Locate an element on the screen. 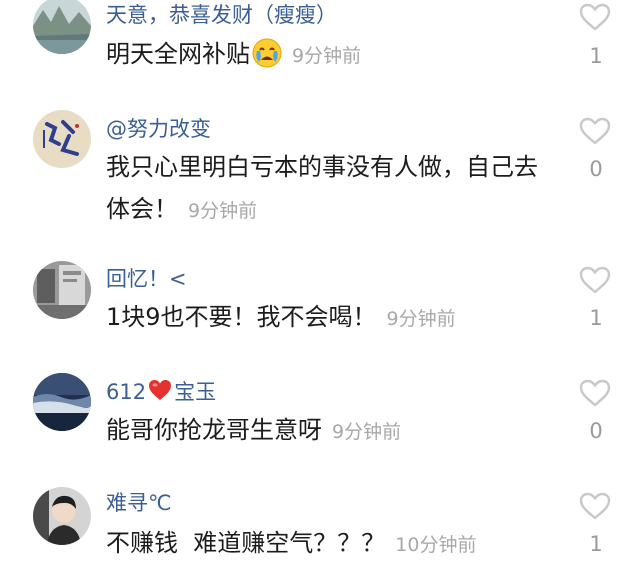 This screenshot has width=640, height=568. comment-body: 能哥你抢龙哥生意呀 is located at coordinates (214, 430).